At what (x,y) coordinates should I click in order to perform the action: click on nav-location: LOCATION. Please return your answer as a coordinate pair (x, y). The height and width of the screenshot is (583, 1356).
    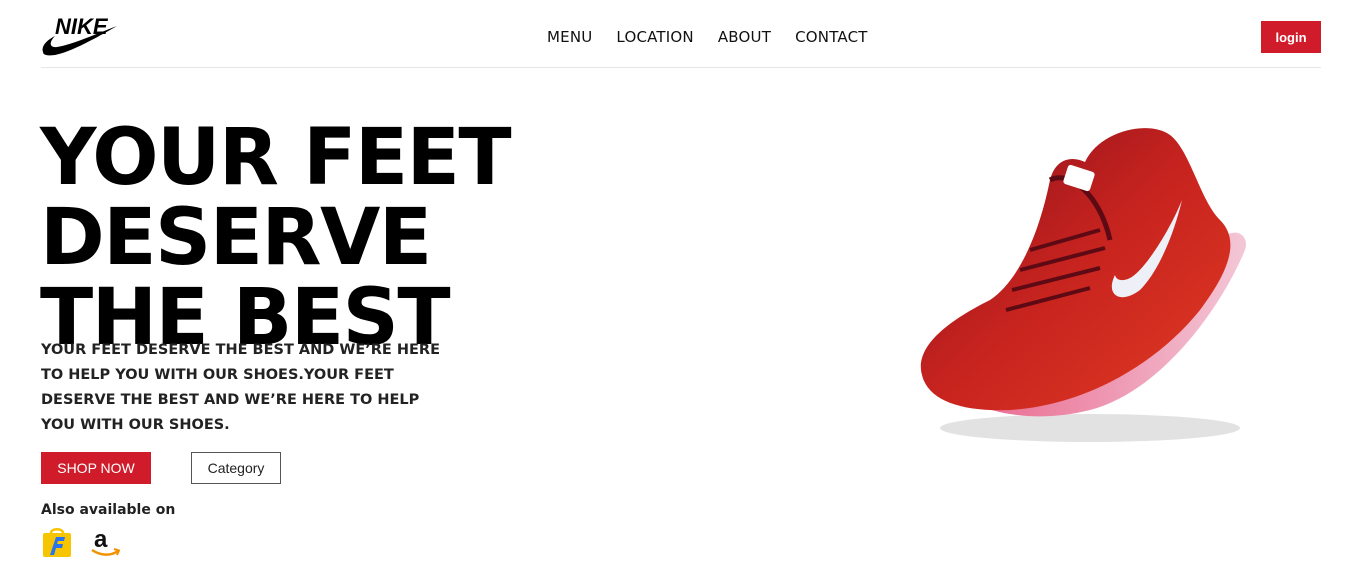
    Looking at the image, I should click on (654, 37).